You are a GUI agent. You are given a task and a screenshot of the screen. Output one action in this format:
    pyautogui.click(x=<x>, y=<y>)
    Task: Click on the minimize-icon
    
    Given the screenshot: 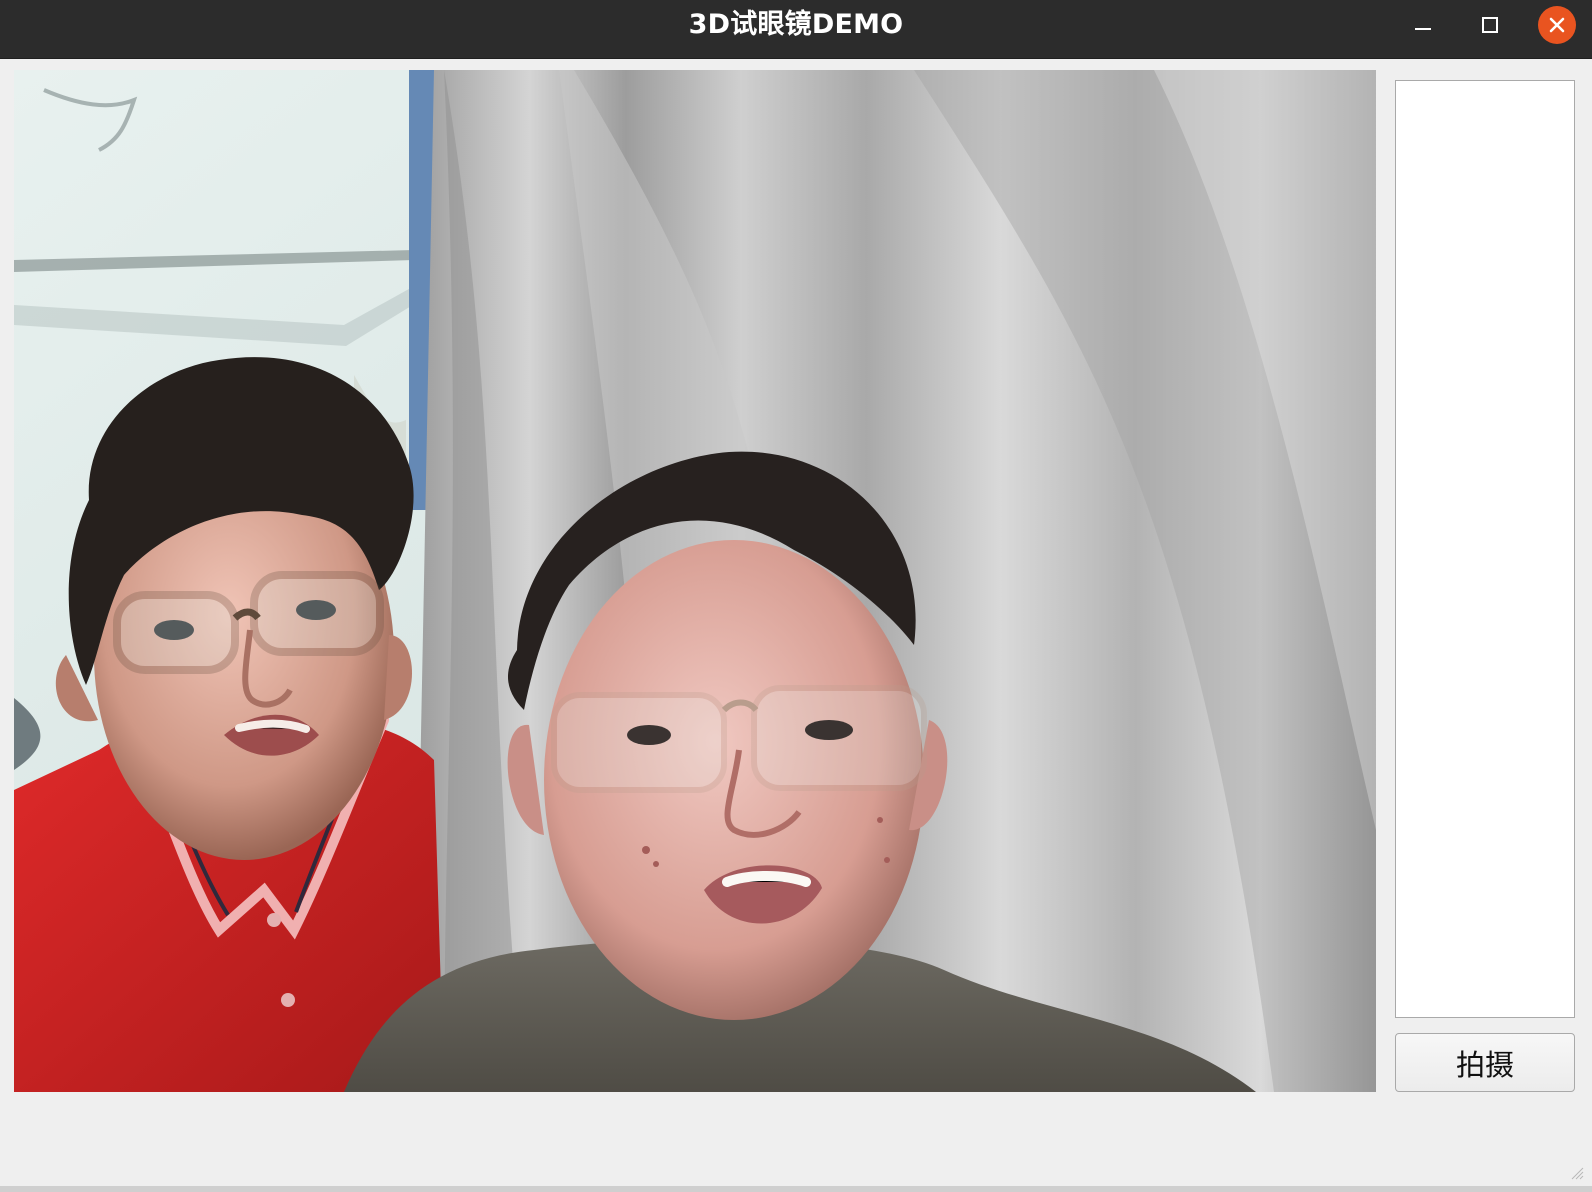 What is the action you would take?
    pyautogui.click(x=1423, y=29)
    